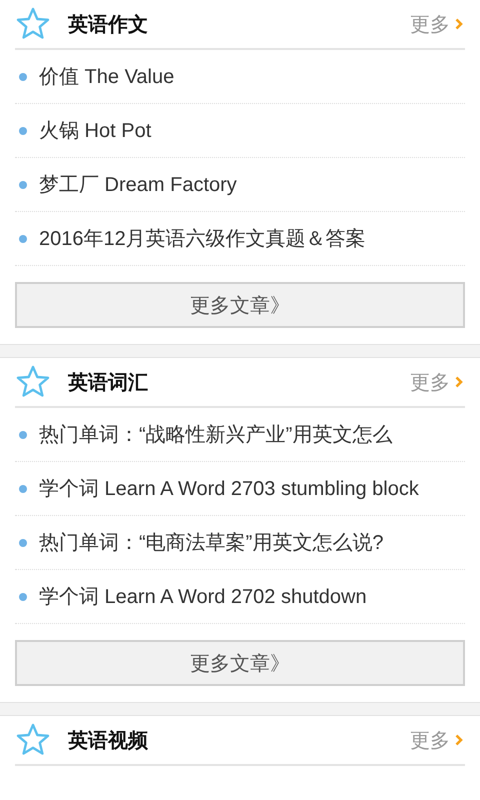  Describe the element at coordinates (138, 184) in the screenshot. I see `article-link: 梦工厂 Dream Factory` at that location.